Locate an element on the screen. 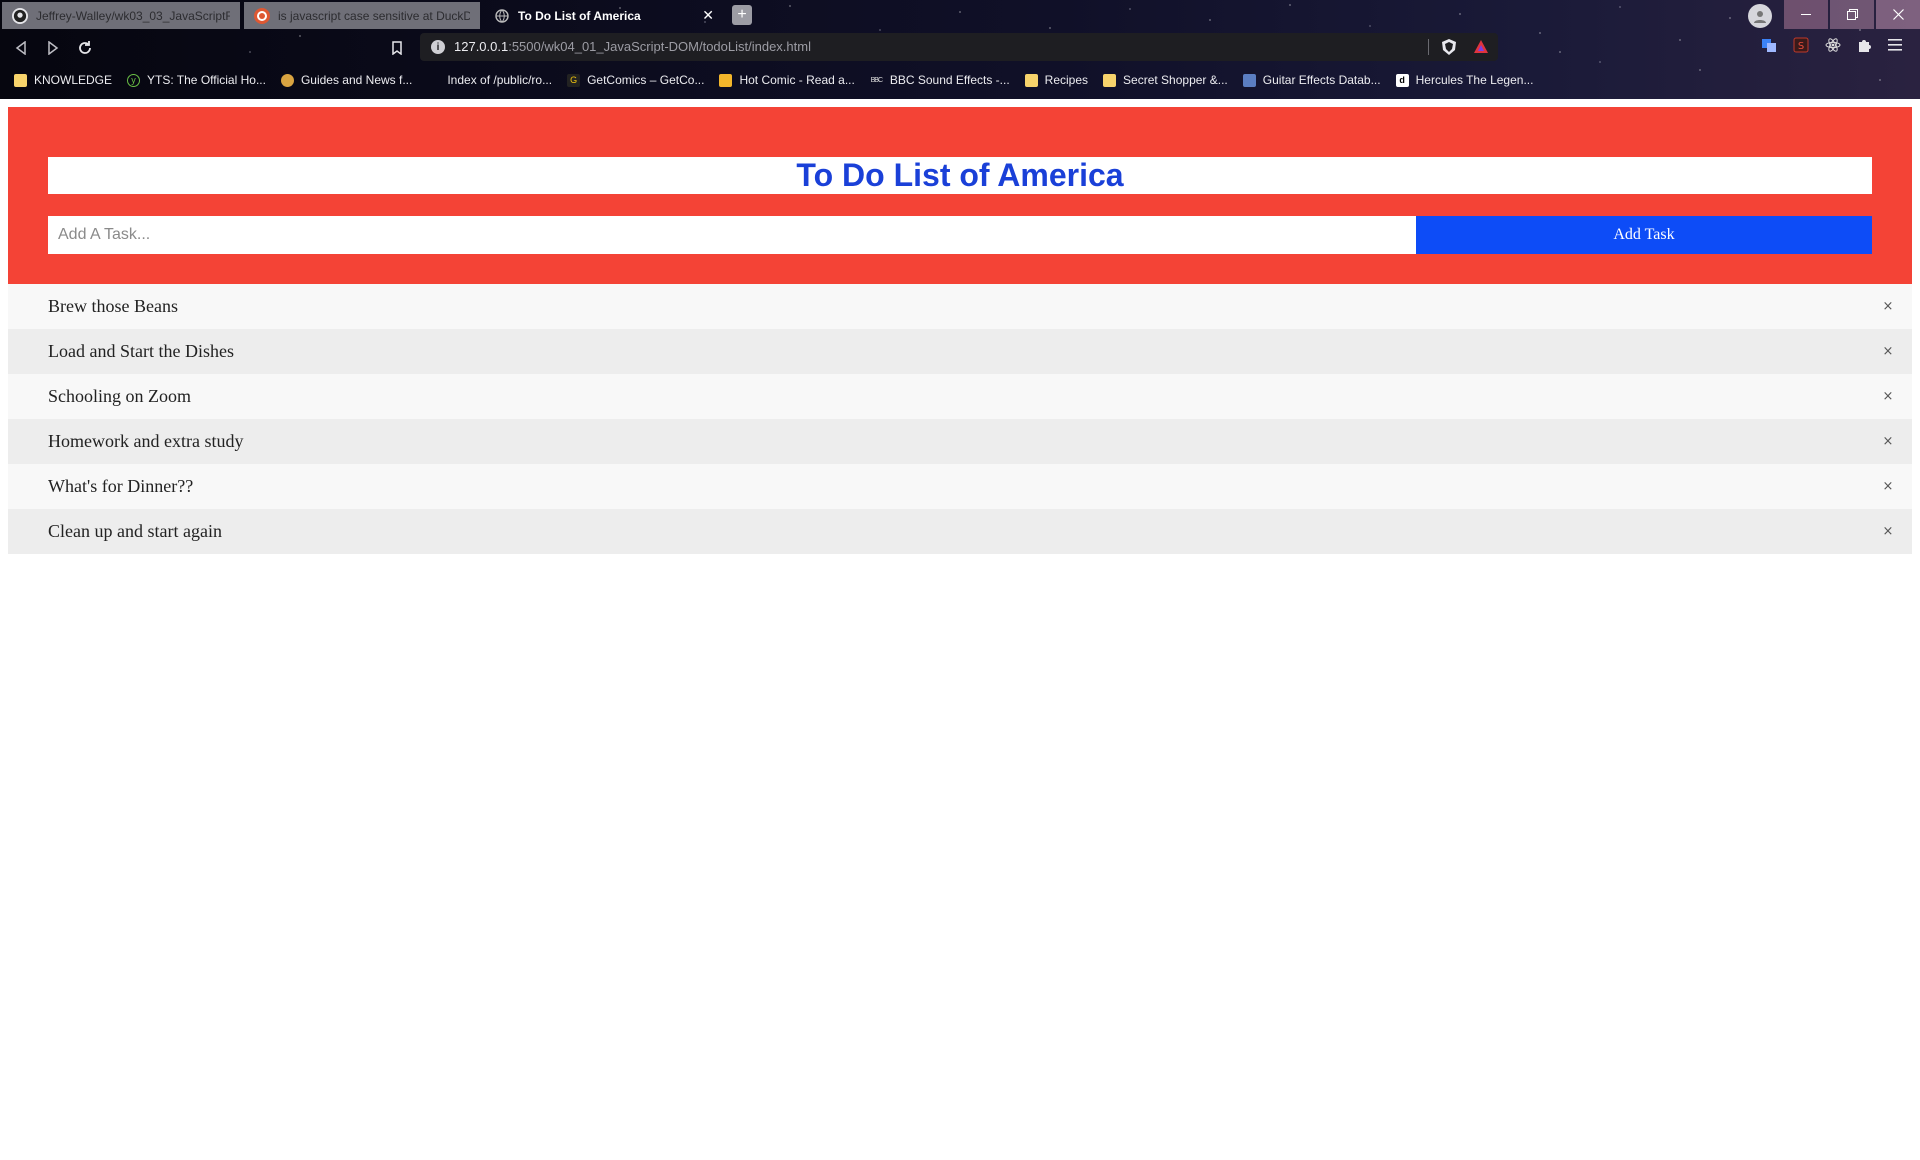 This screenshot has height=1160, width=1920. react-devtools-icon is located at coordinates (1833, 45).